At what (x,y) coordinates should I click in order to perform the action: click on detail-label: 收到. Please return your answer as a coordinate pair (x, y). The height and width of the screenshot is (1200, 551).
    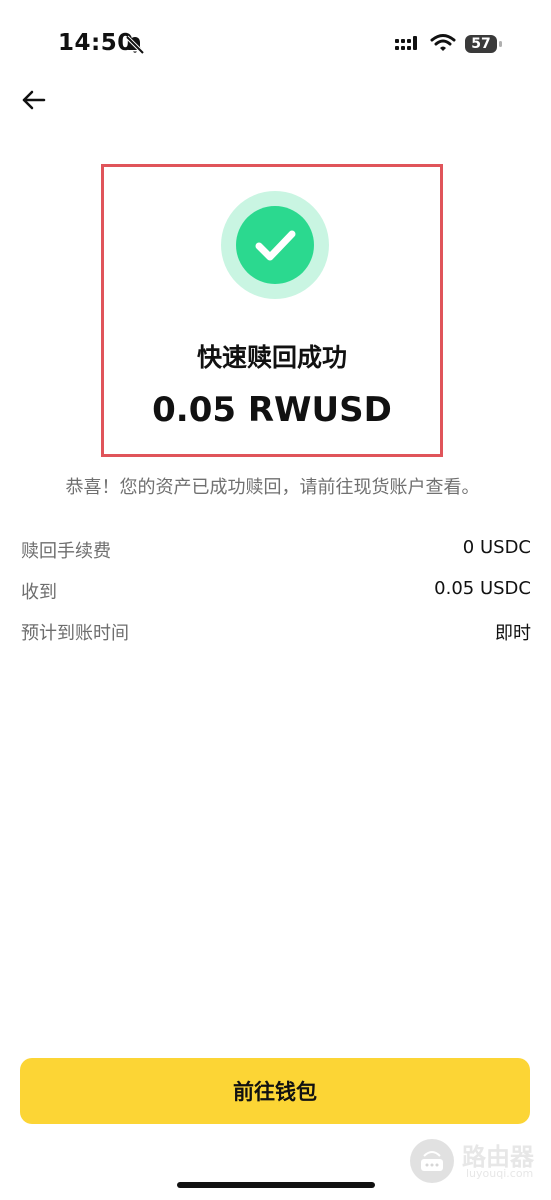
    Looking at the image, I should click on (39, 592).